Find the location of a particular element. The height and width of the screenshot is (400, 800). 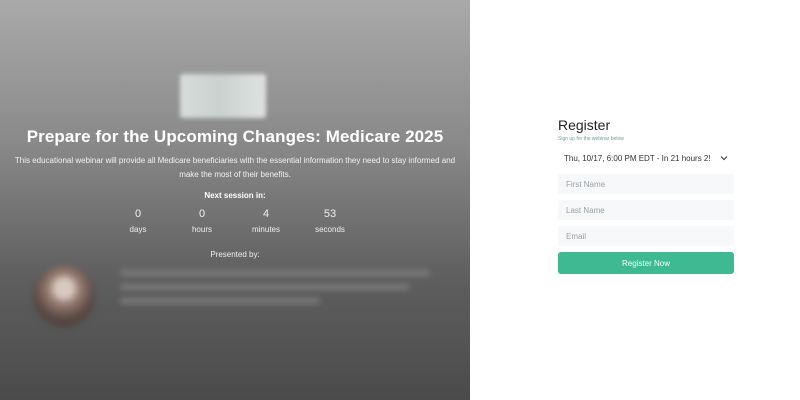

email-field is located at coordinates (646, 236).